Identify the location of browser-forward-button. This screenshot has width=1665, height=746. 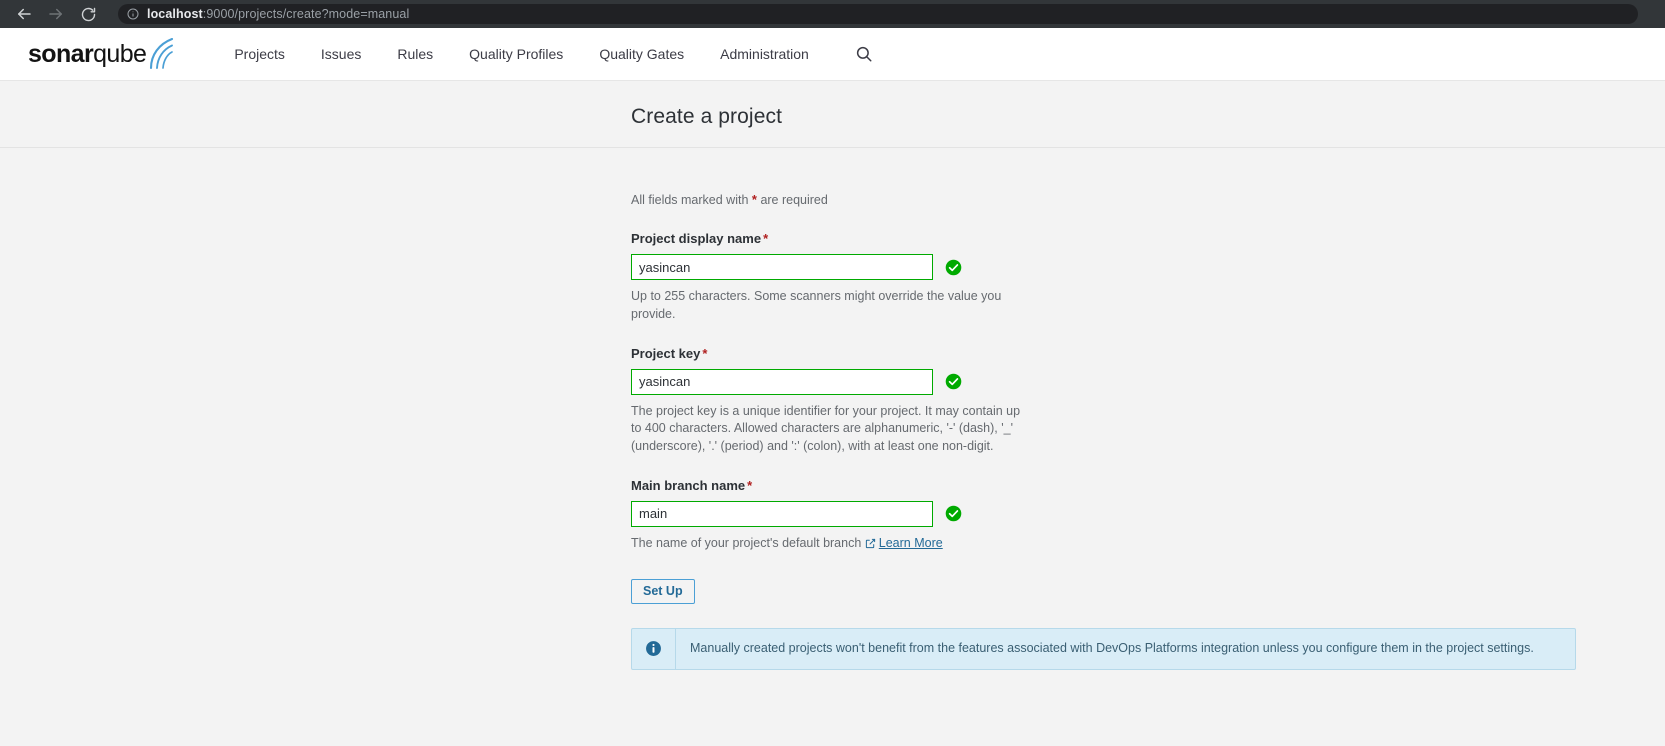
(56, 14).